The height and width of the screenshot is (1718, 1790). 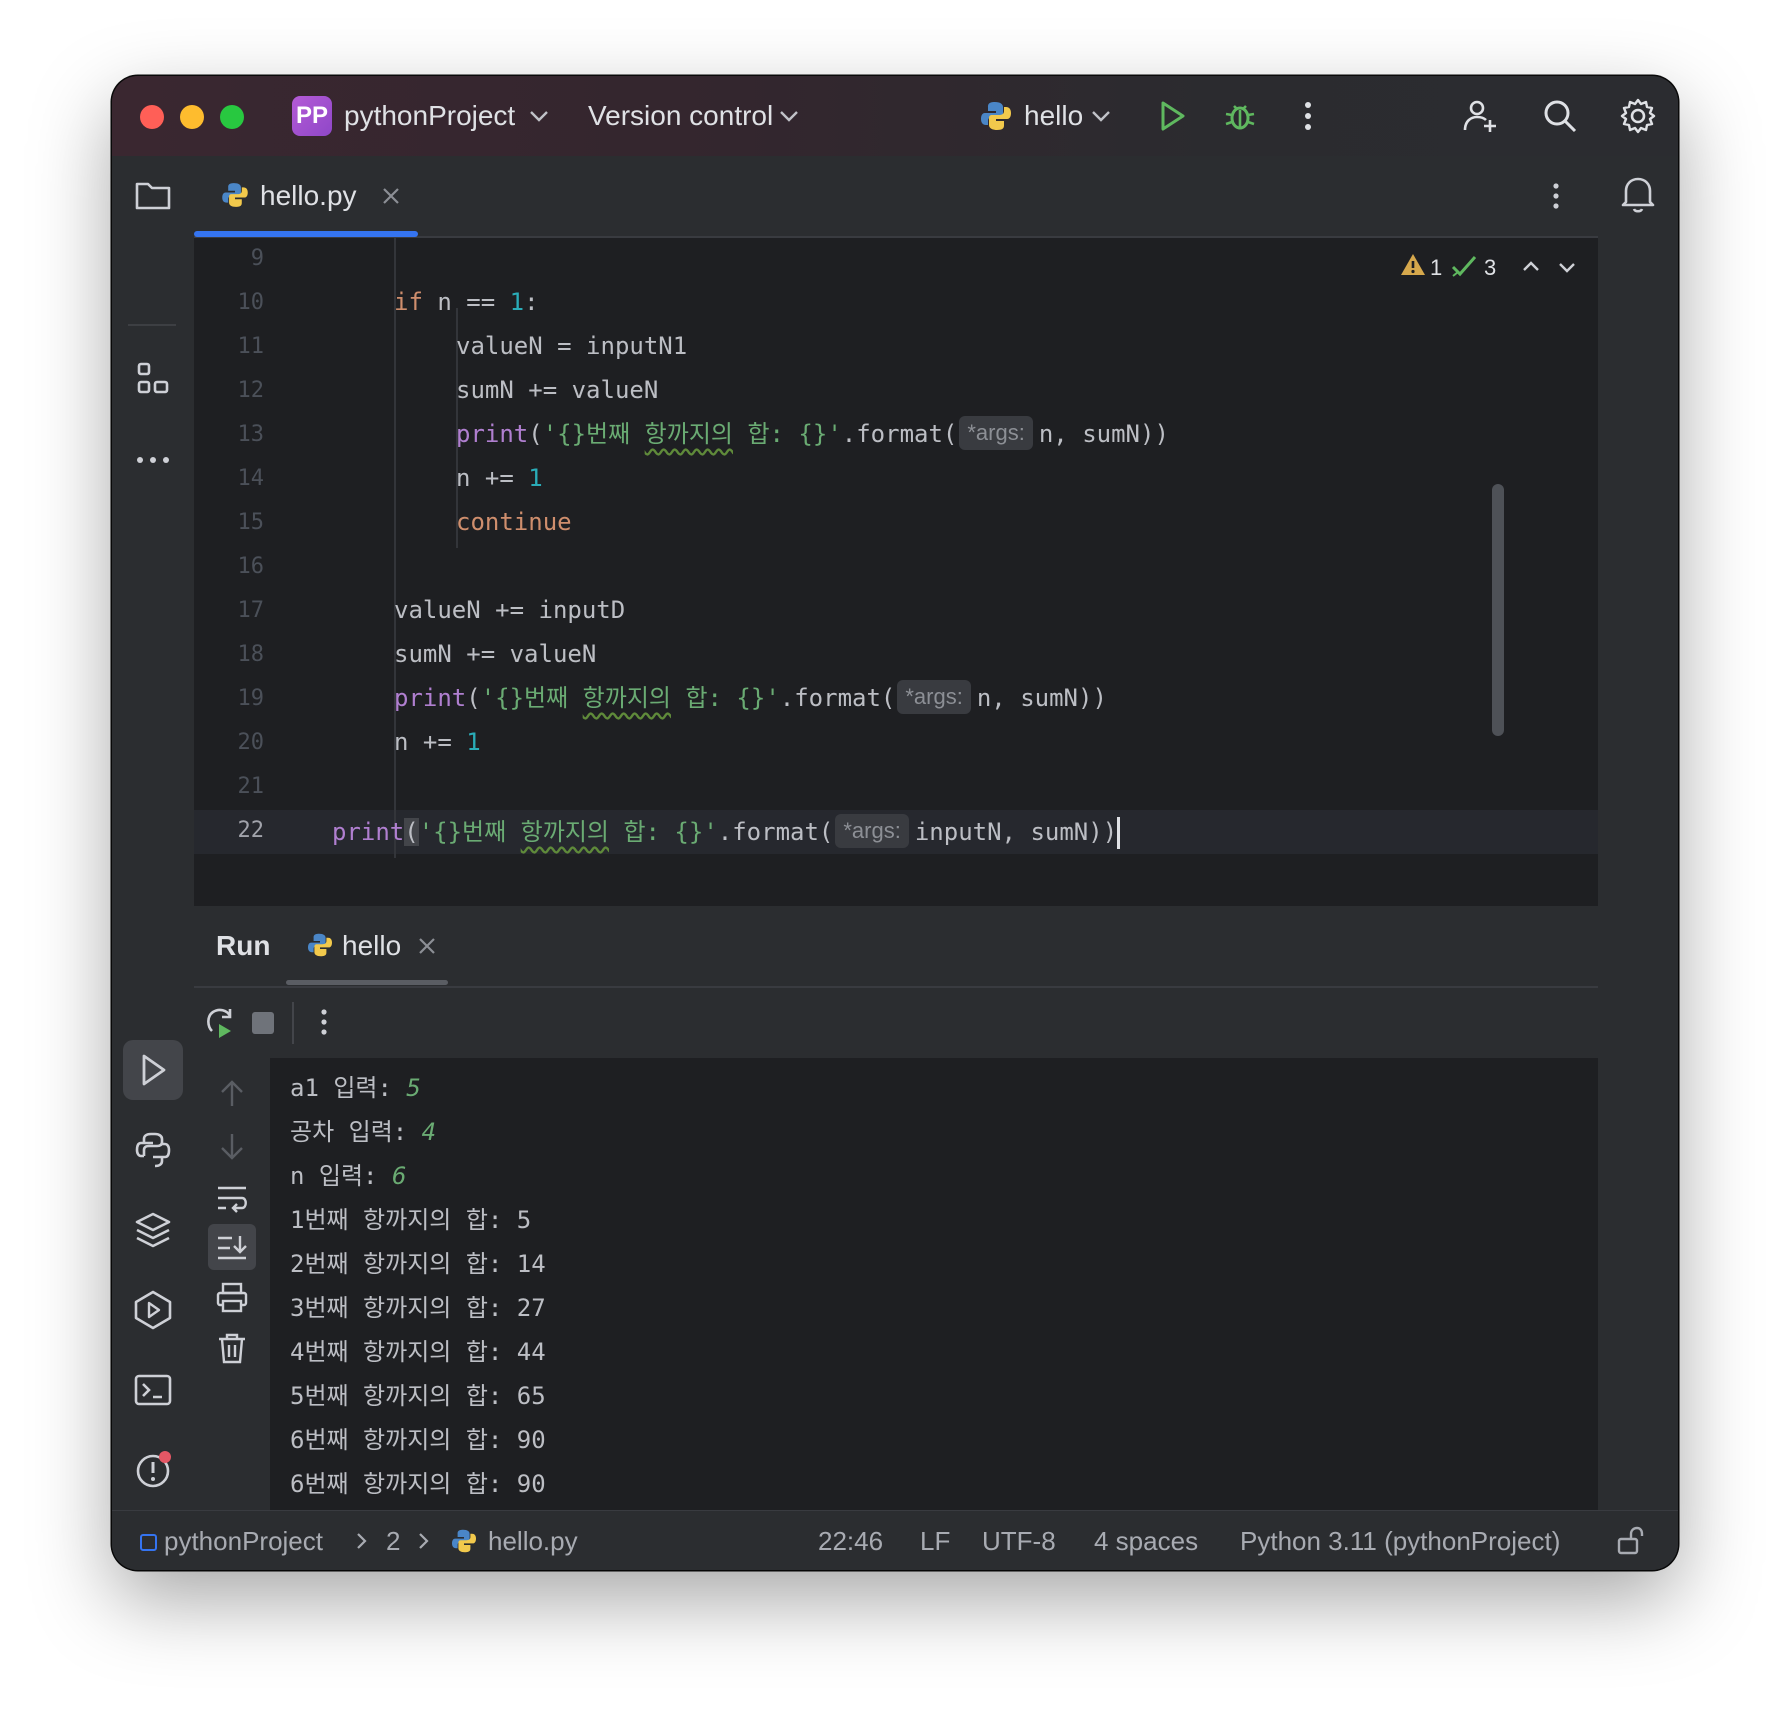 What do you see at coordinates (1464, 266) in the screenshot?
I see `check-icon` at bounding box center [1464, 266].